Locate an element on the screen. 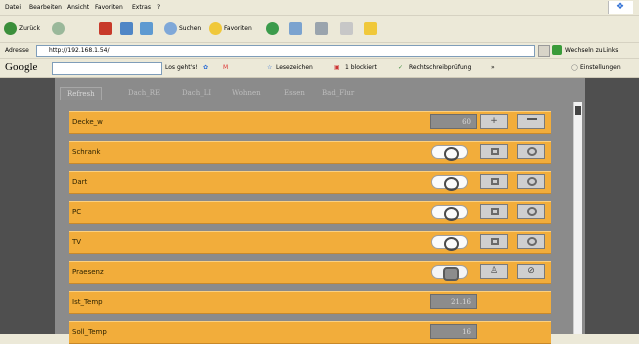 This screenshot has height=344, width=639. tab-dach-li: Dach_LI is located at coordinates (196, 93).